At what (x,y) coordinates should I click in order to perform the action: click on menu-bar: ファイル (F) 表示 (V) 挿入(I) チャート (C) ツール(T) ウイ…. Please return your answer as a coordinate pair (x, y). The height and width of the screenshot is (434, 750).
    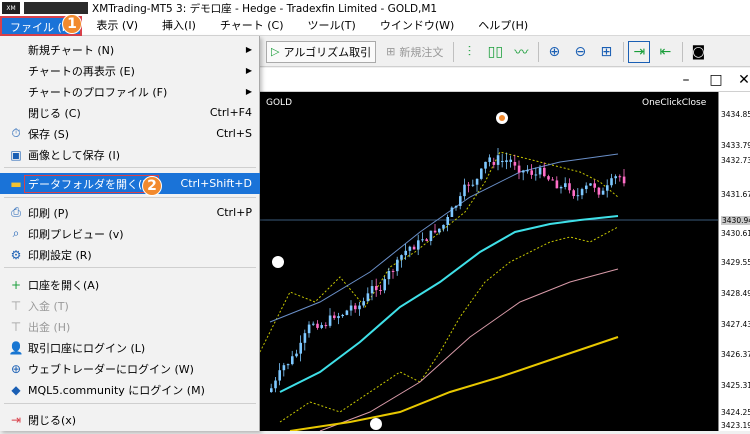
    Looking at the image, I should click on (375, 25).